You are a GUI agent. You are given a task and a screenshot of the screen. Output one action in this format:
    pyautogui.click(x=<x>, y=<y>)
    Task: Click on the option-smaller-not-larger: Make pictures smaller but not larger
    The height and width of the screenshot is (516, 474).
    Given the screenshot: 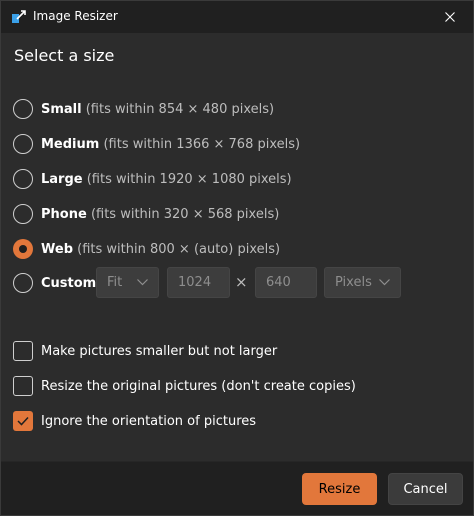 What is the action you would take?
    pyautogui.click(x=145, y=351)
    